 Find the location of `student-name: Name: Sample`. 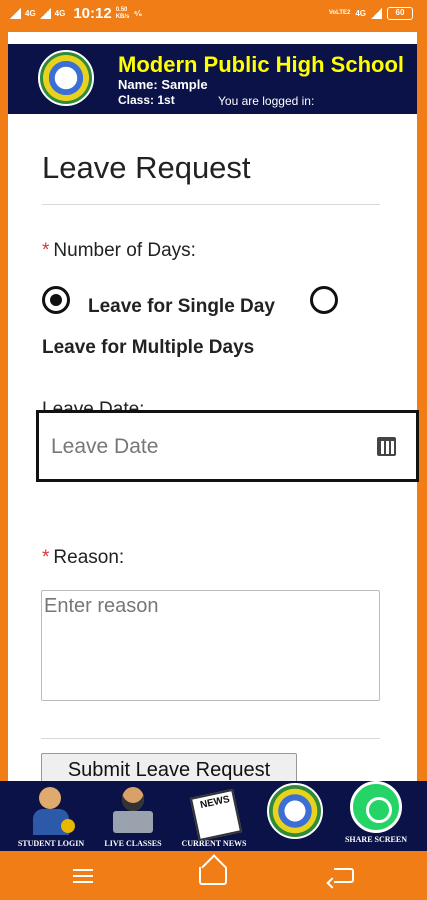

student-name: Name: Sample is located at coordinates (163, 84).